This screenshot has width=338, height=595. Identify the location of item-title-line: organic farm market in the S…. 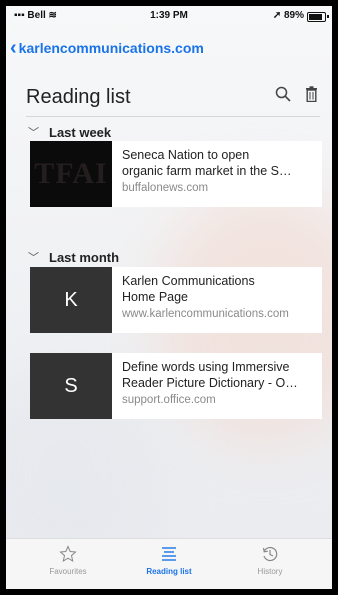
(207, 171).